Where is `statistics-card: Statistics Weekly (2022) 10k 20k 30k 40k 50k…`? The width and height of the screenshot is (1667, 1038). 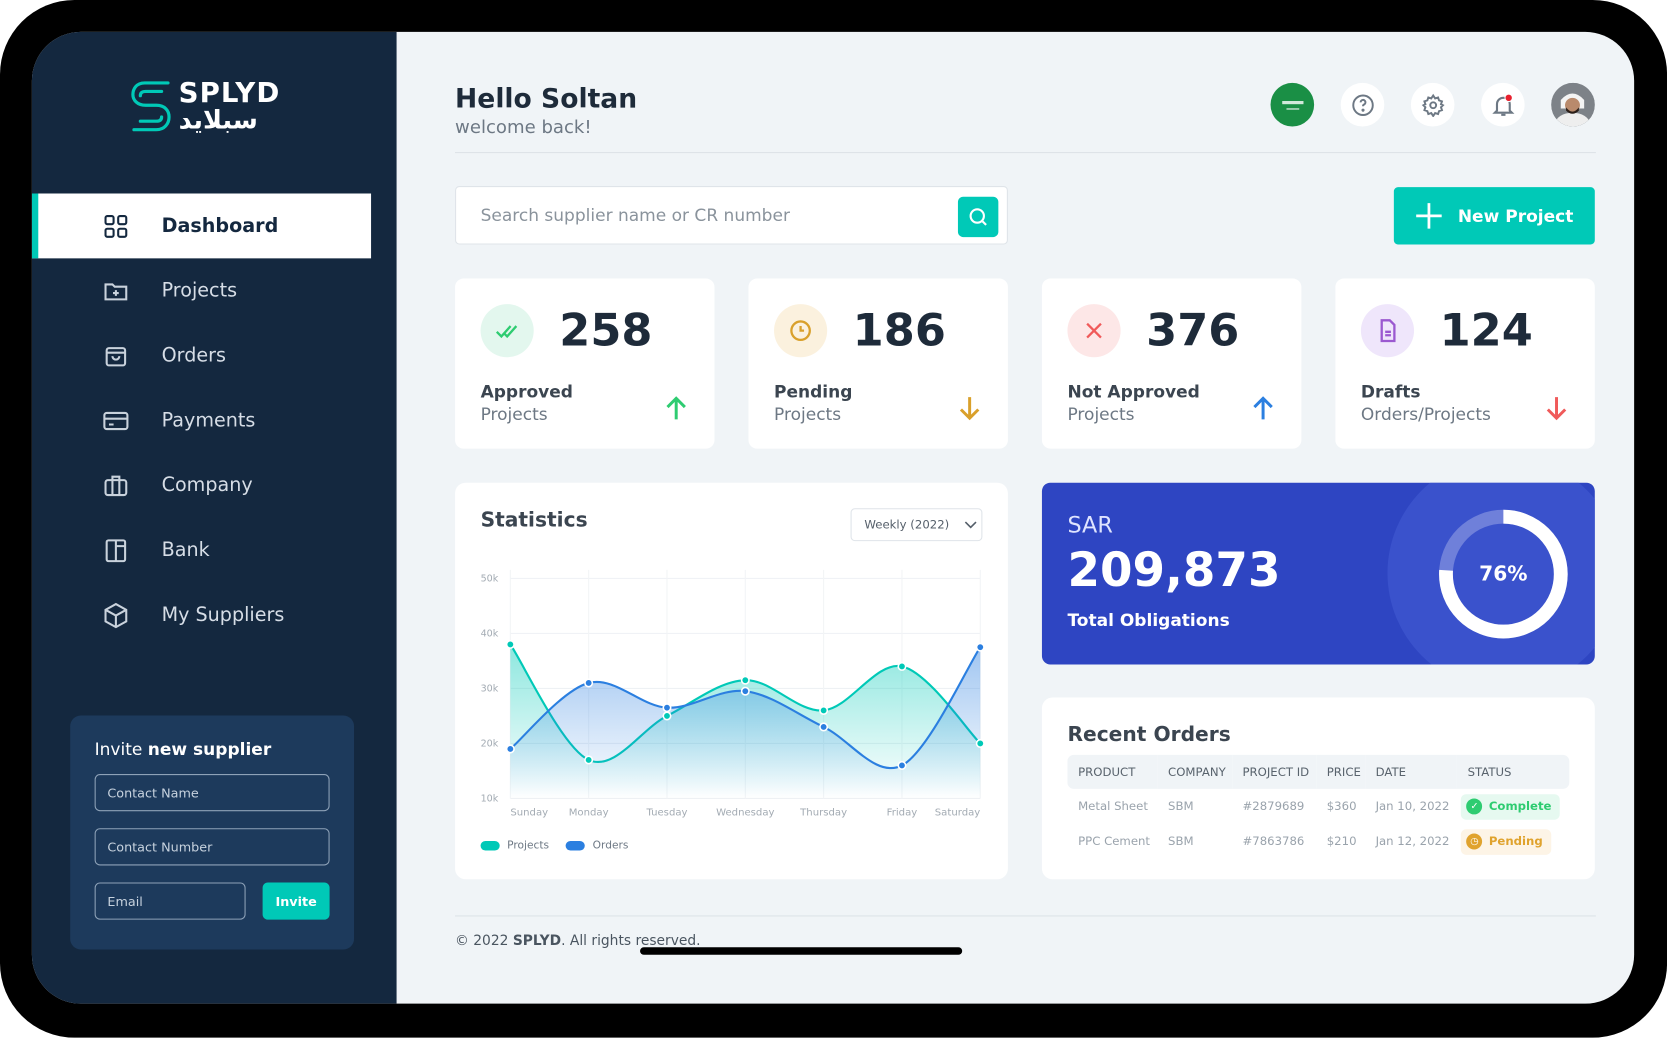 statistics-card: Statistics Weekly (2022) 10k 20k 30k 40k 50k… is located at coordinates (731, 681).